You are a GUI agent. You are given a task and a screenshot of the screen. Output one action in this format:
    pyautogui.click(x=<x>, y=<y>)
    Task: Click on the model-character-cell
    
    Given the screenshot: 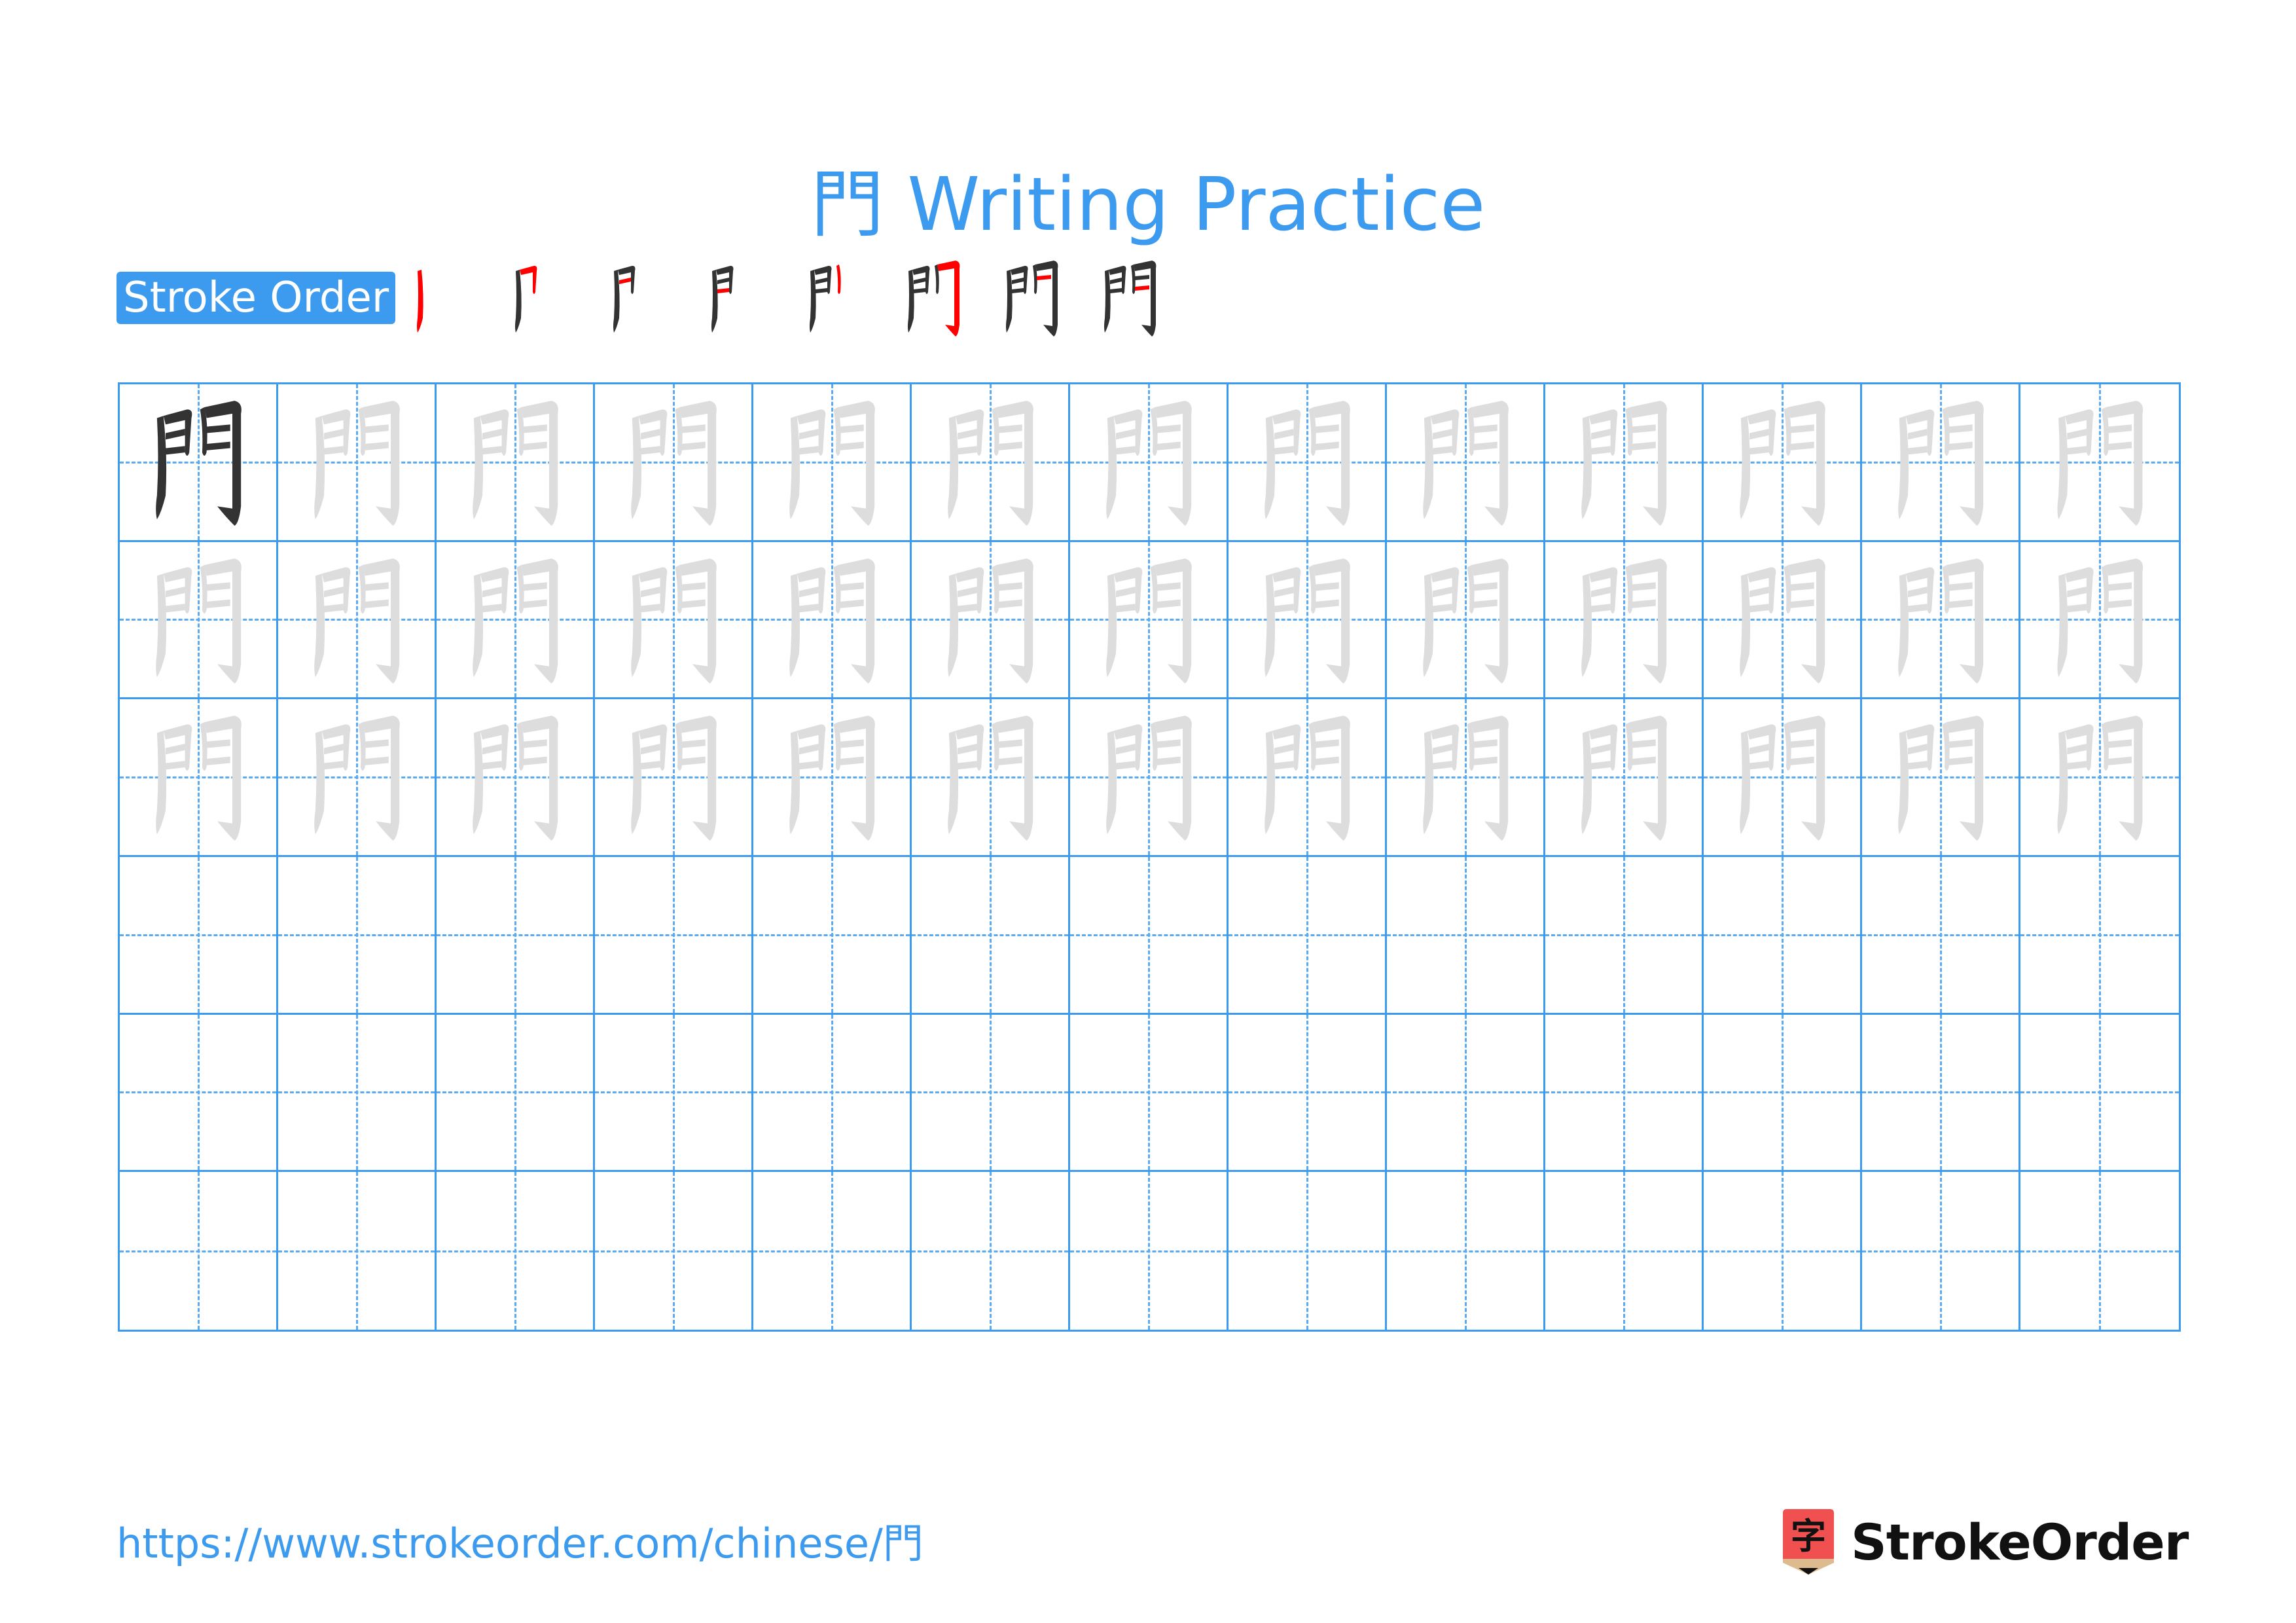 What is the action you would take?
    pyautogui.click(x=199, y=463)
    